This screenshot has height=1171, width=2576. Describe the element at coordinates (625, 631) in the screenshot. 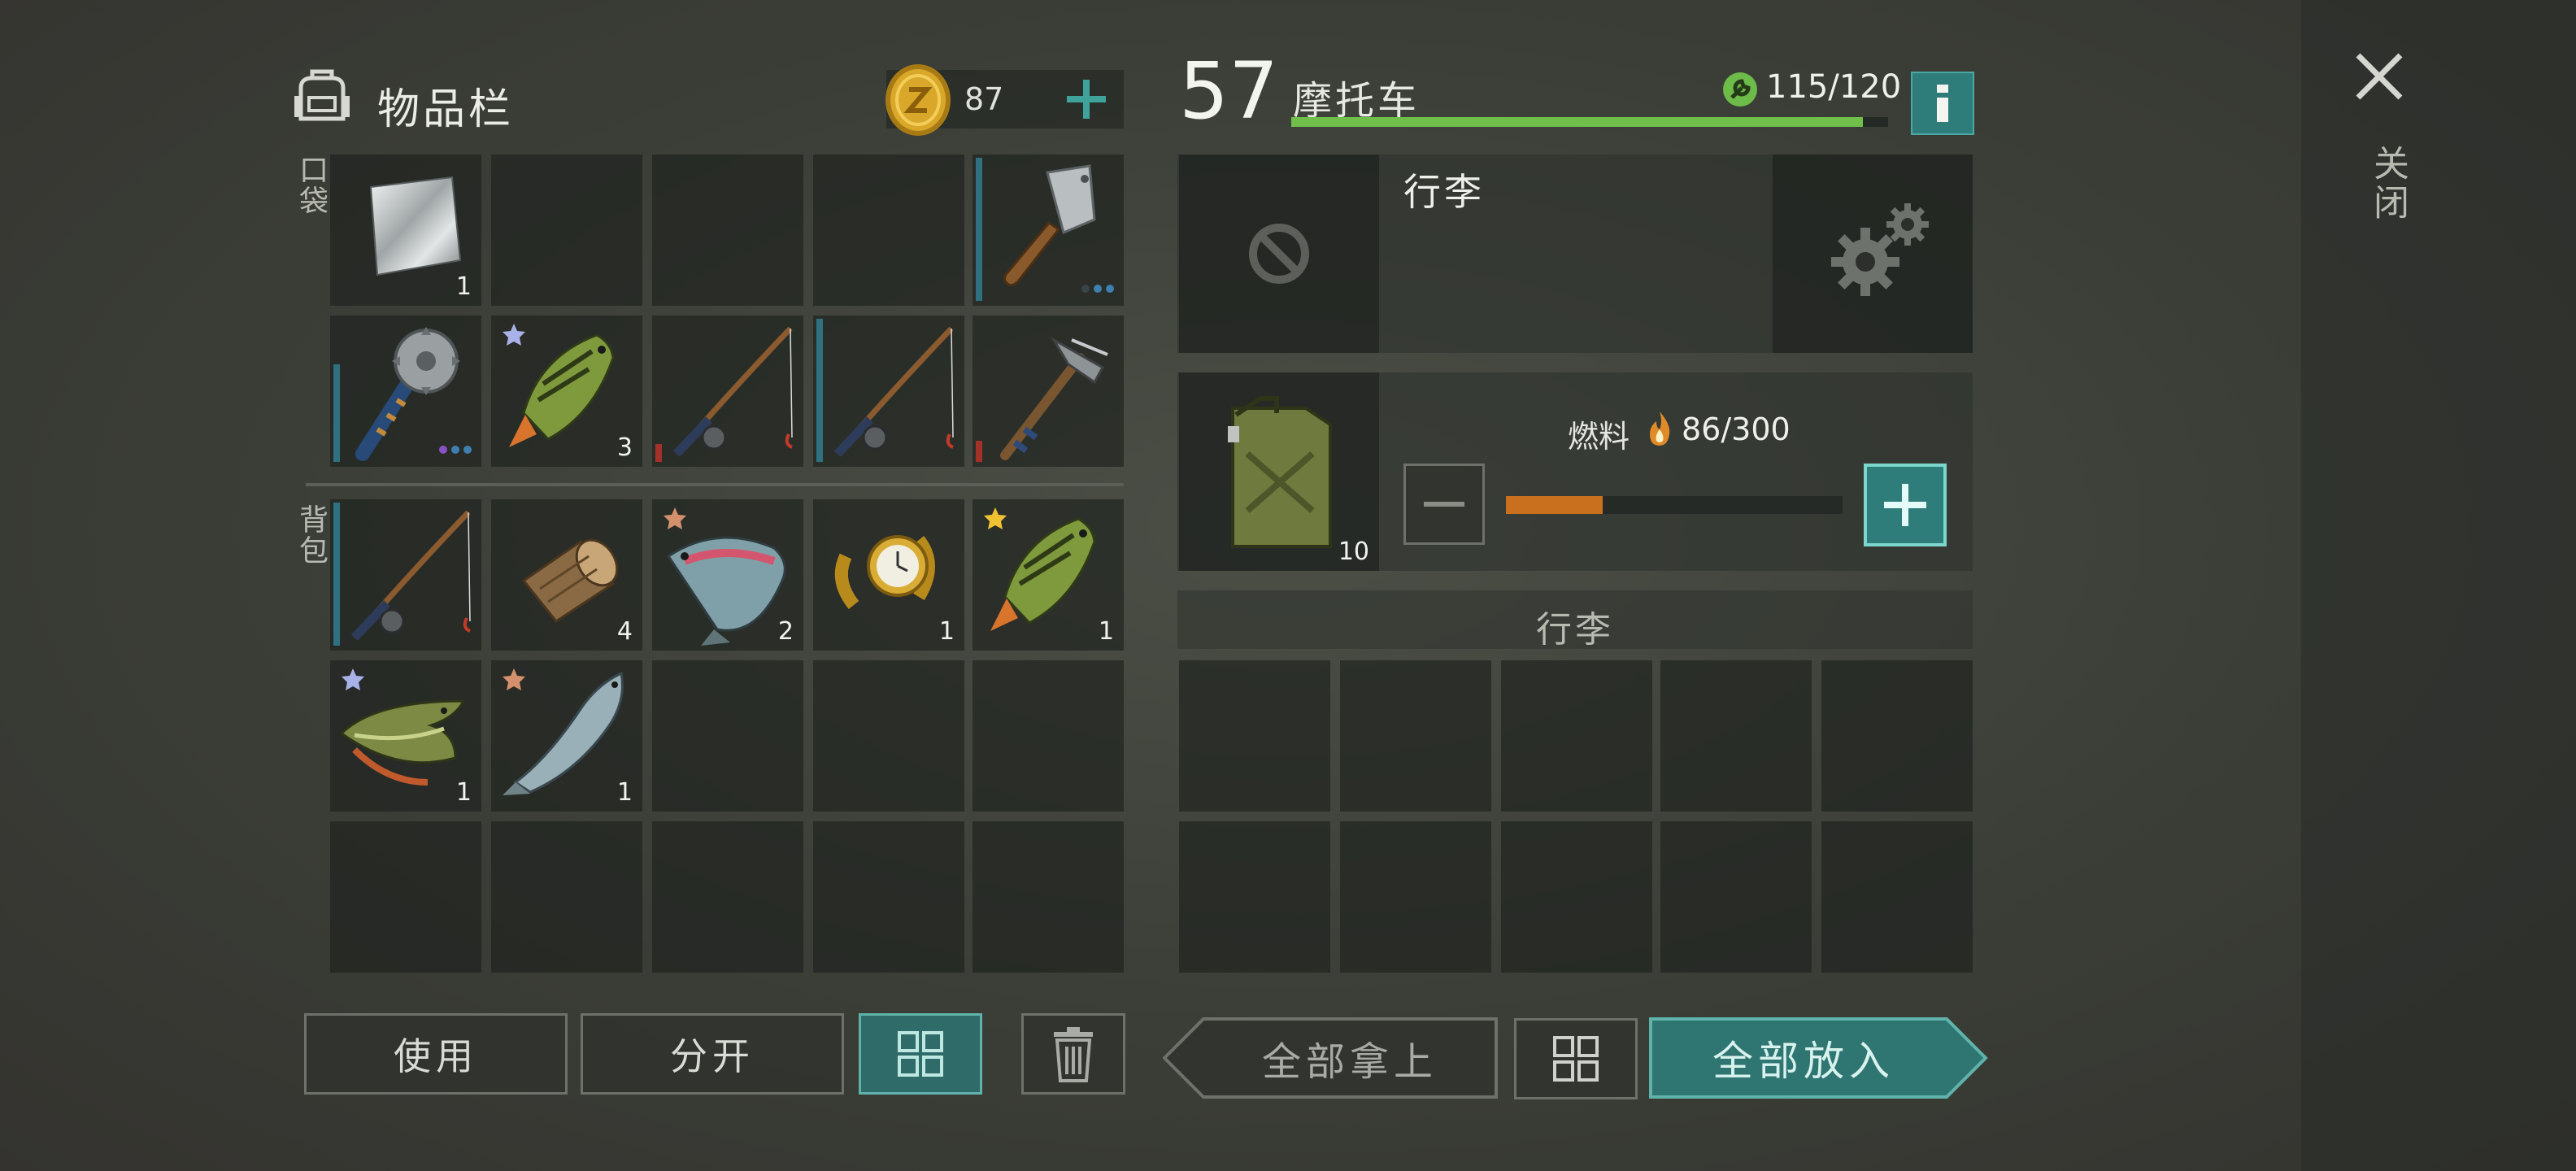

I see `item-count: 4` at that location.